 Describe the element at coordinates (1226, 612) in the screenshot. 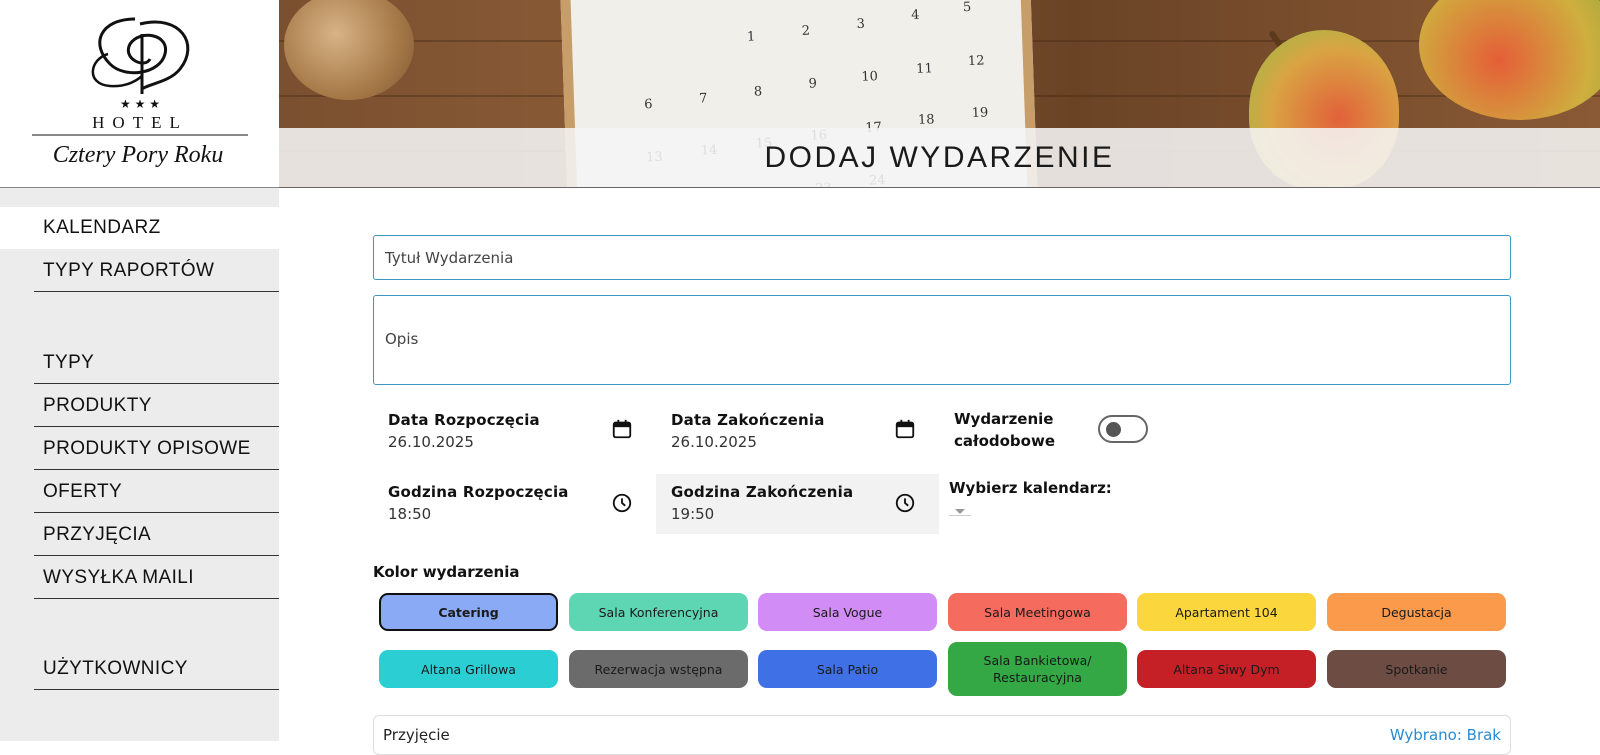

I see `color-chip-apartament-104: Apartament 104` at that location.